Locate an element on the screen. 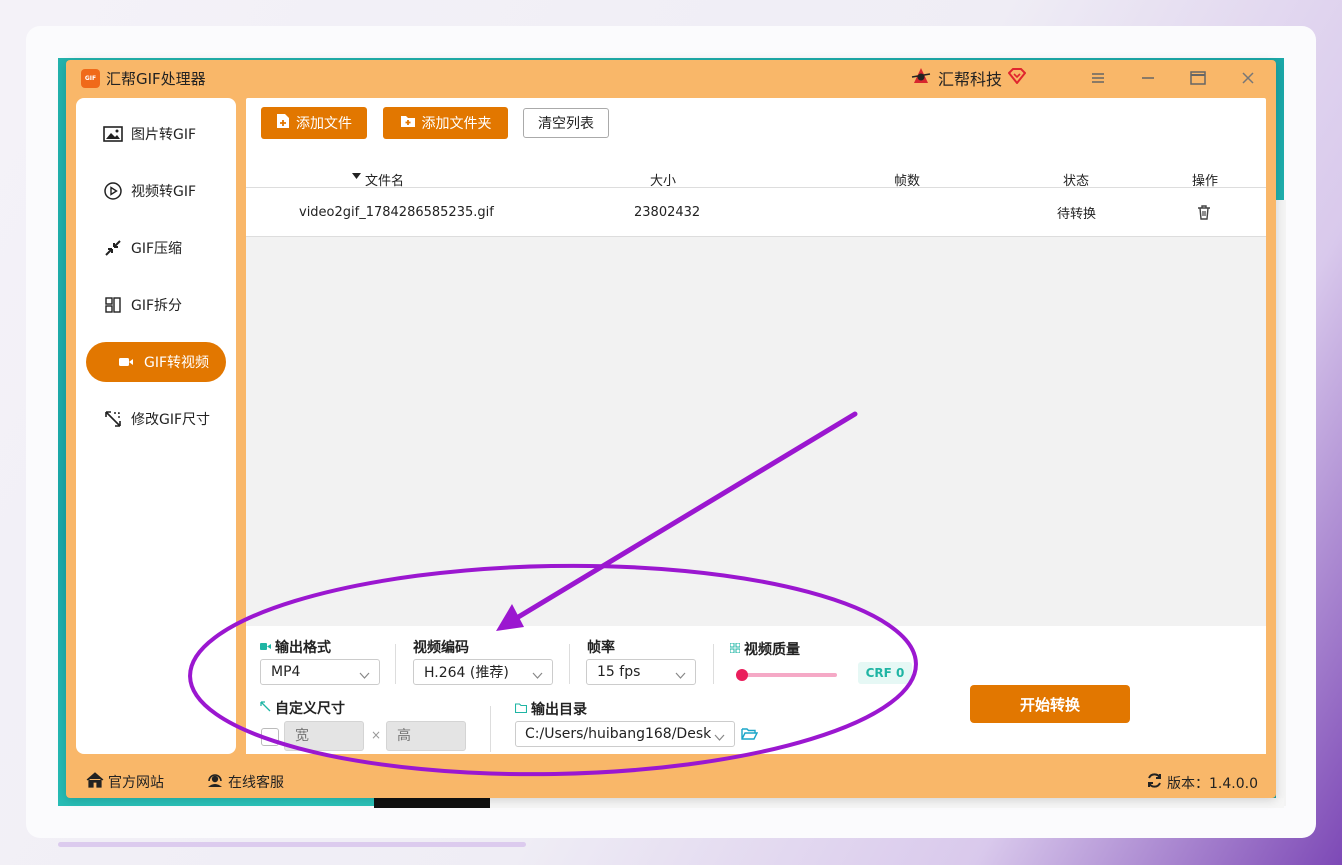 Image resolution: width=1342 pixels, height=865 pixels. height-input is located at coordinates (426, 736).